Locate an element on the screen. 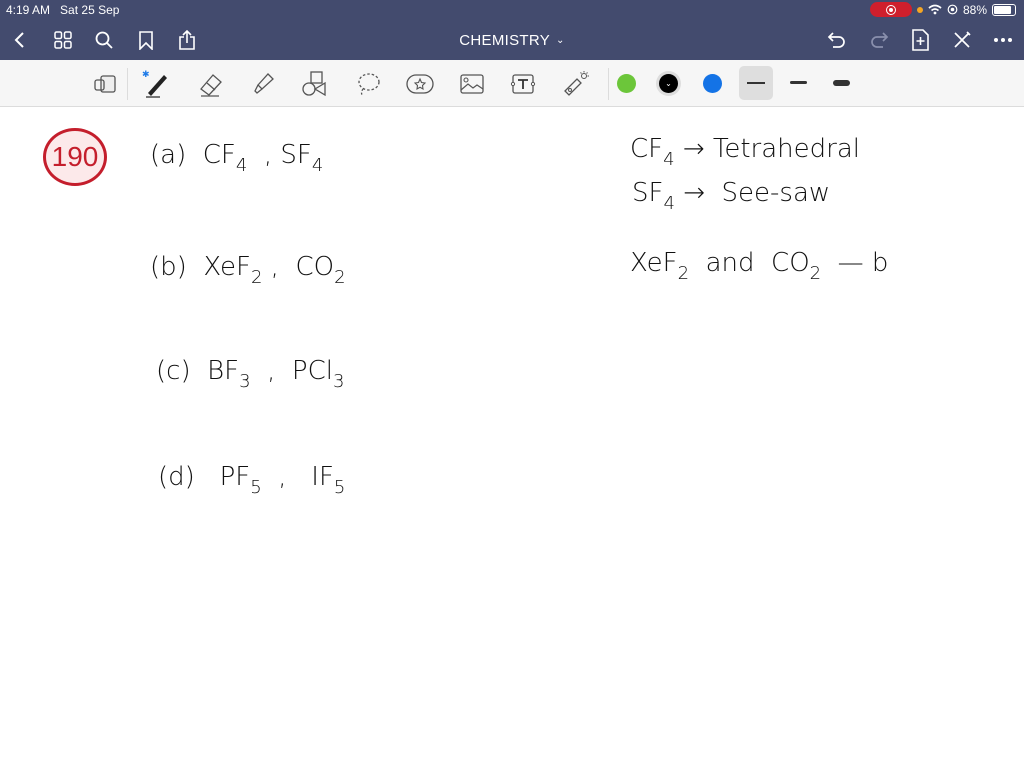  nav-bar: CHEMISTRY ⌄ is located at coordinates (512, 40).